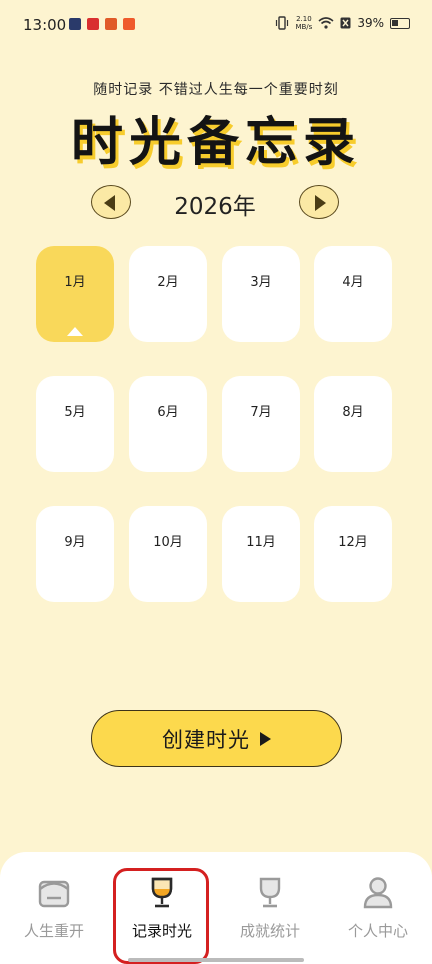 The width and height of the screenshot is (432, 964). I want to click on home-indicator, so click(216, 960).